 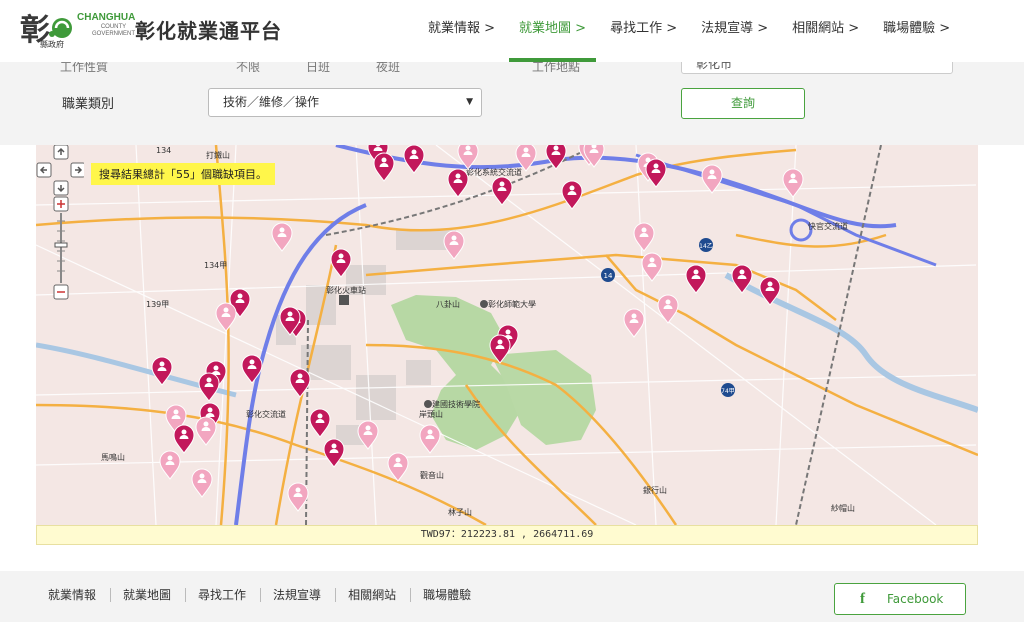 What do you see at coordinates (266, 414) in the screenshot?
I see `label-interchange2: 彰化交流道` at bounding box center [266, 414].